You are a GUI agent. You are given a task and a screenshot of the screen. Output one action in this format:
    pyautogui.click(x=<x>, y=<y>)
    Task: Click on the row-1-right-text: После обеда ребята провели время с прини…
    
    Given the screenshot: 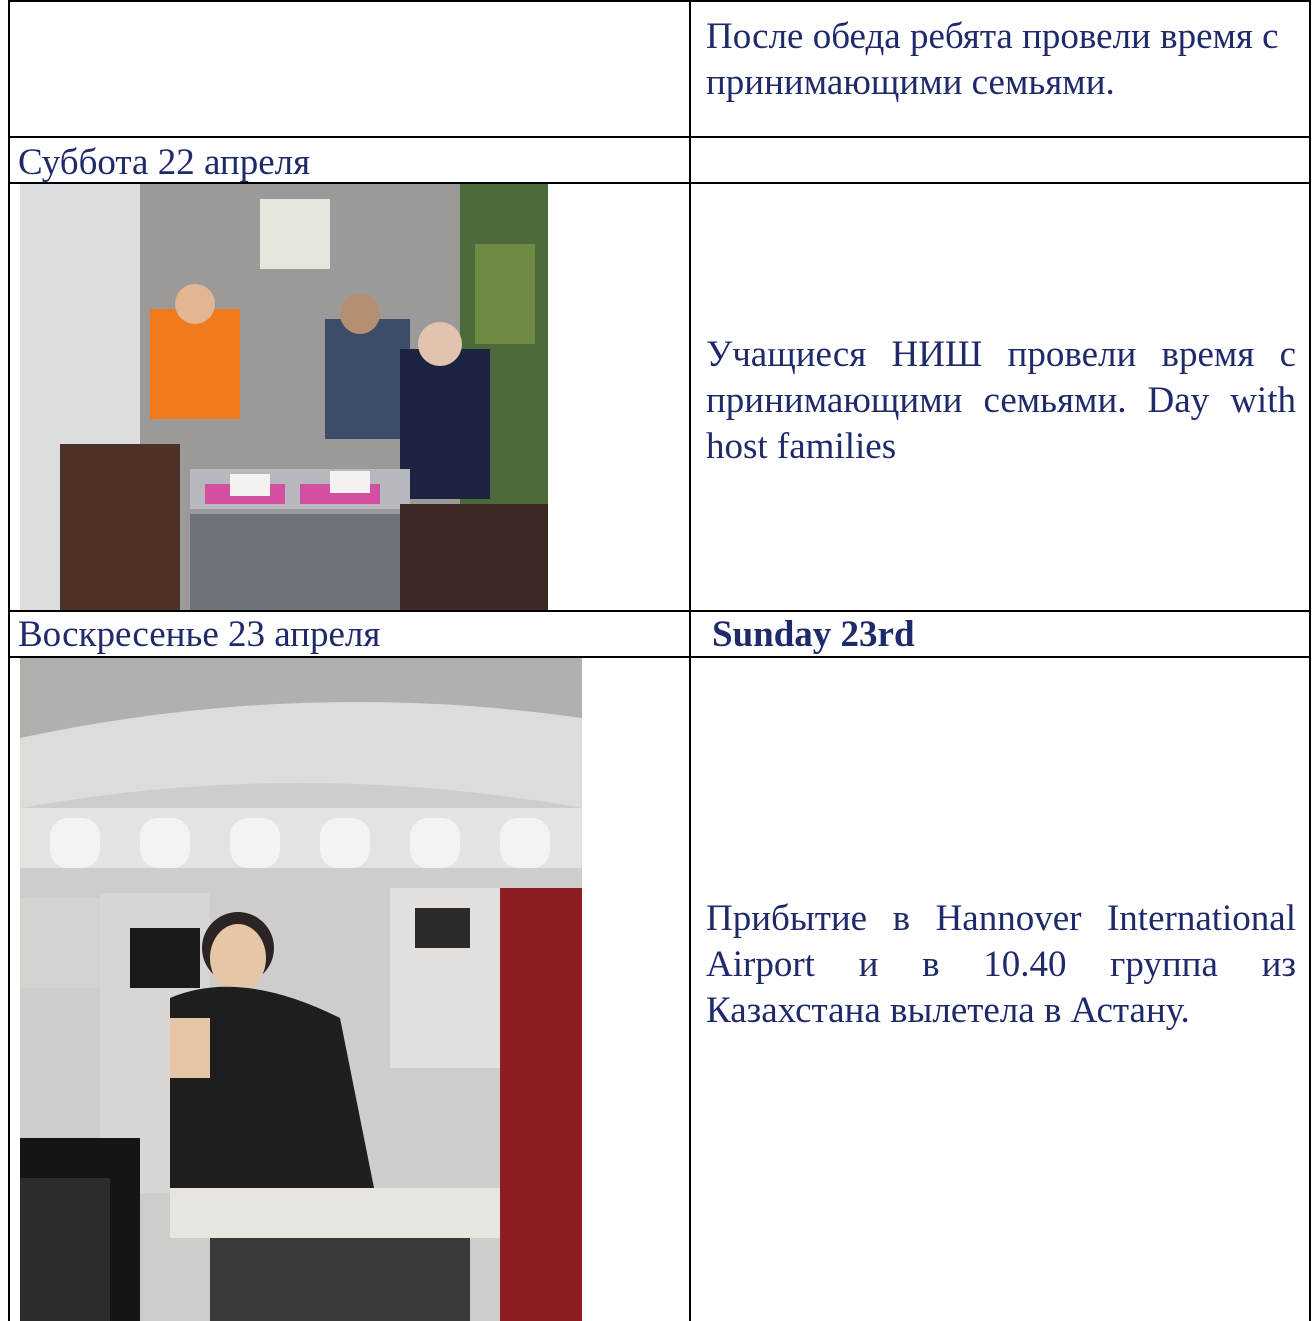 What is the action you would take?
    pyautogui.click(x=992, y=59)
    